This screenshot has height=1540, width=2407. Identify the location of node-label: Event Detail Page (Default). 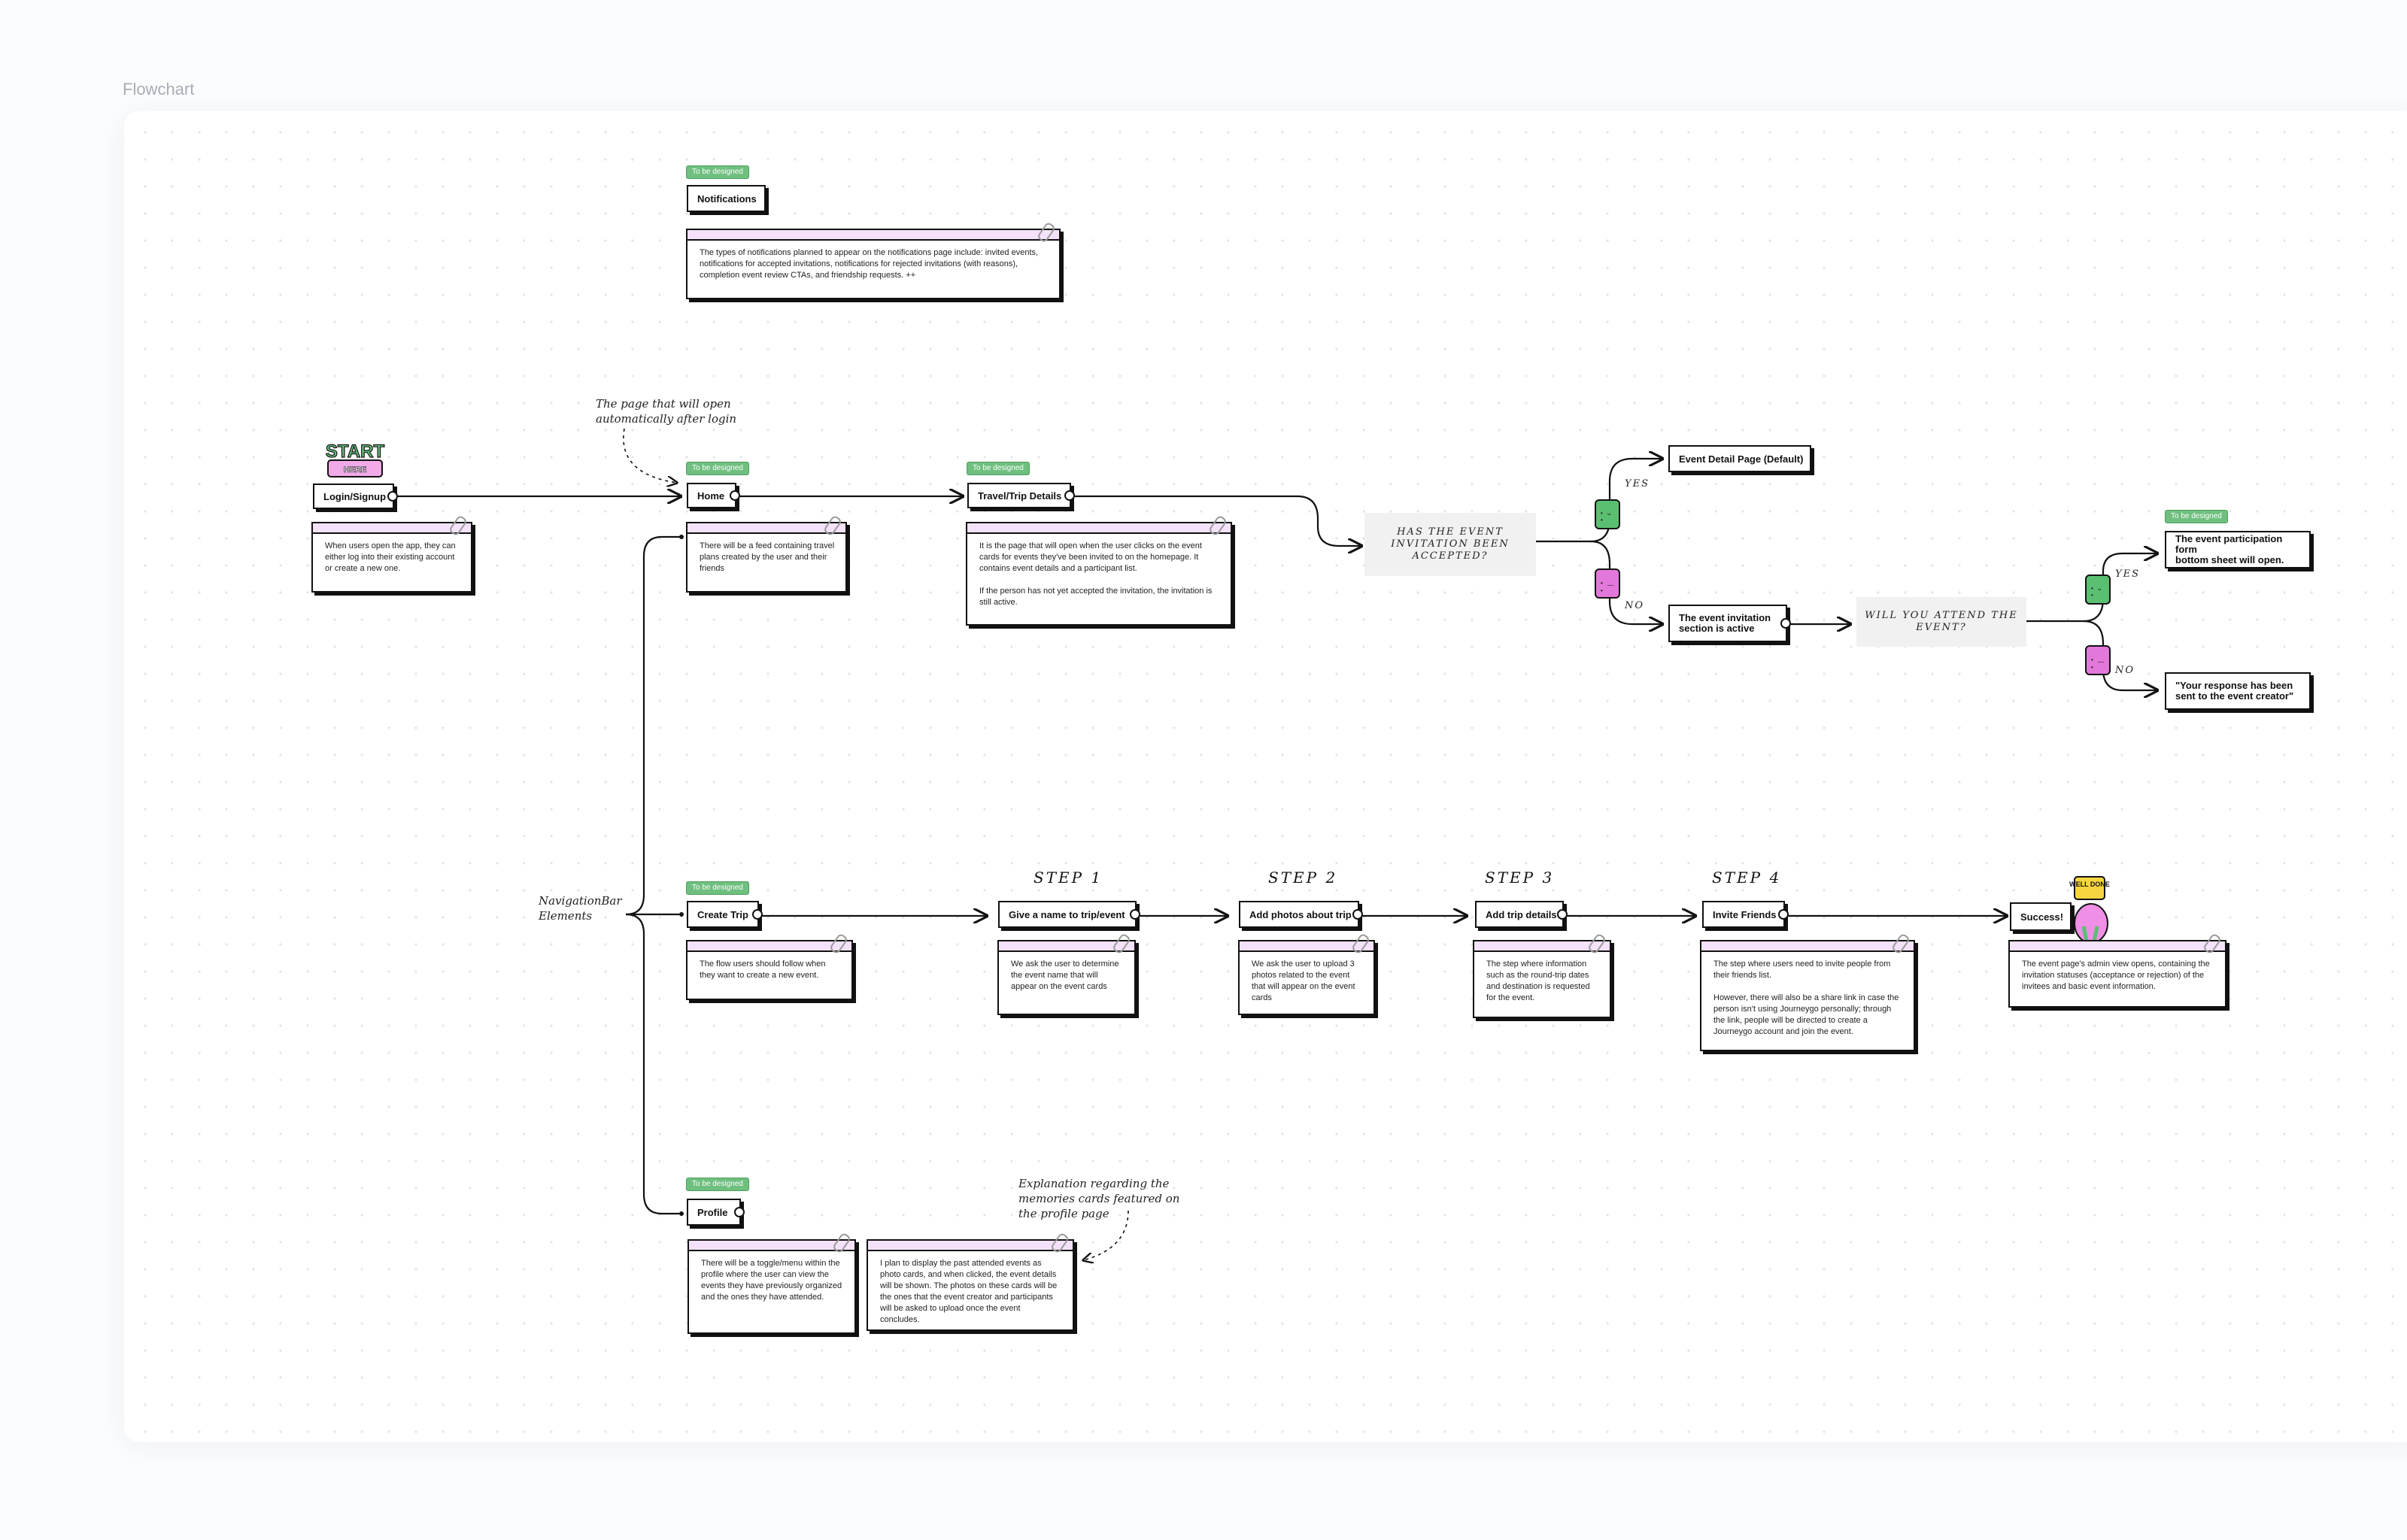
(1741, 459).